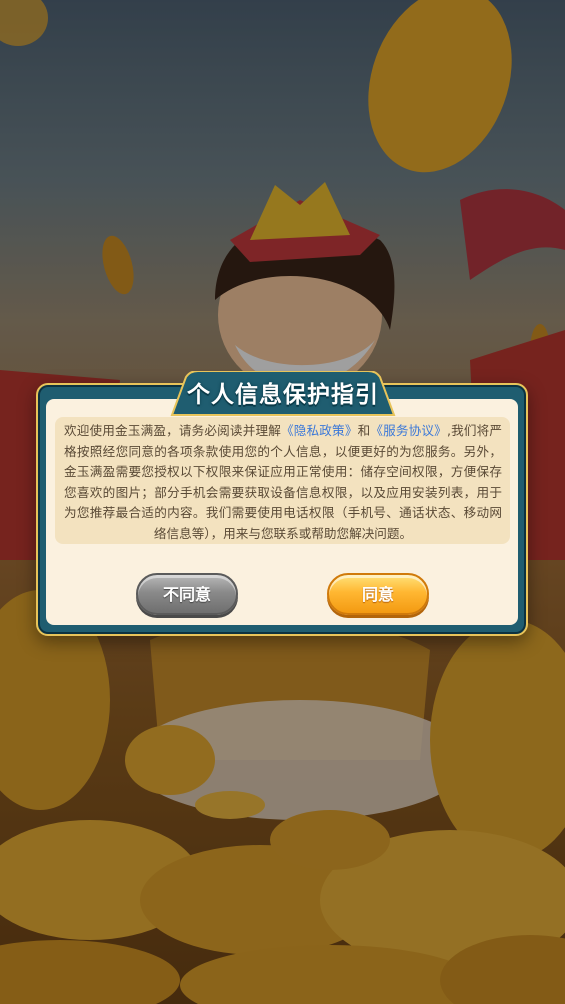 This screenshot has height=1004, width=565. I want to click on privacy-policy-link: 《隐私政策》, so click(319, 430).